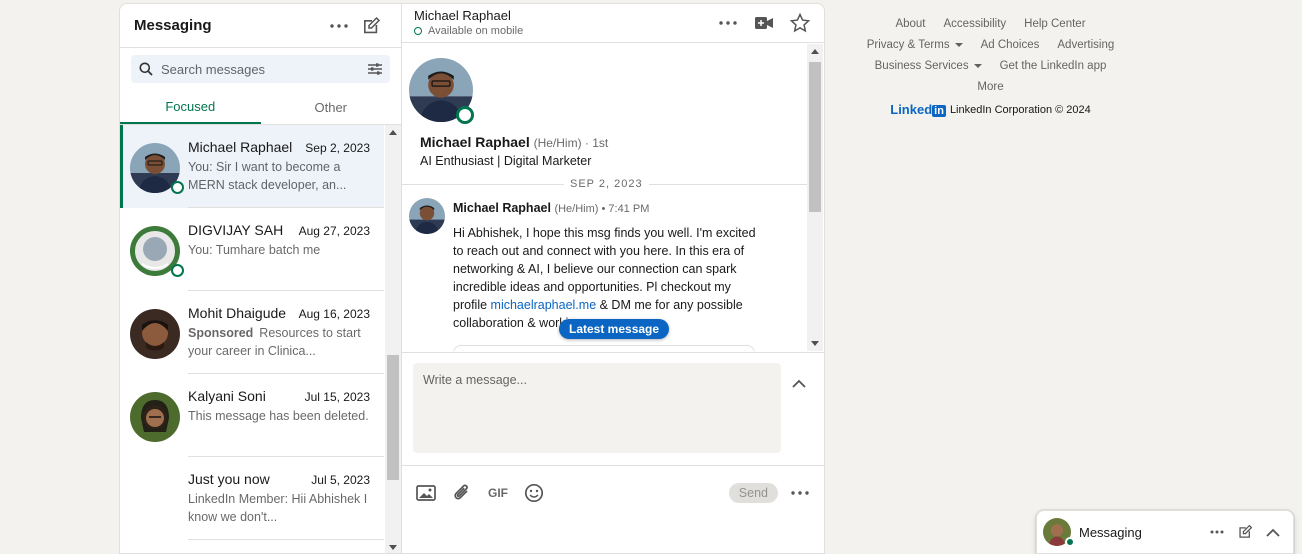 This screenshot has height=554, width=1302. I want to click on search-bar, so click(260, 69).